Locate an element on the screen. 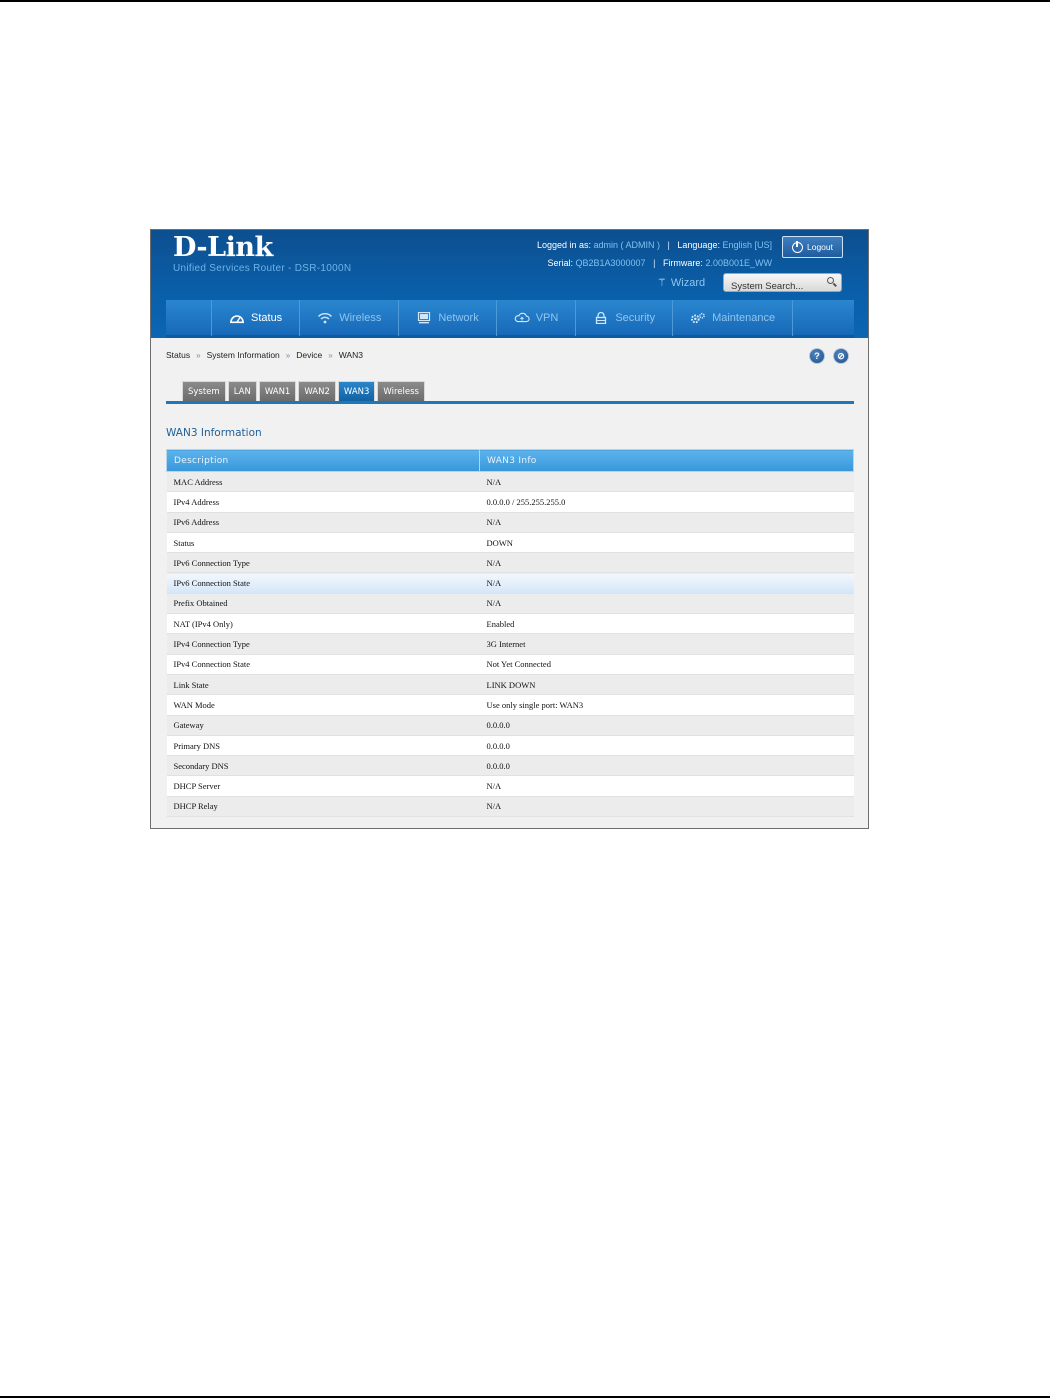 Image resolution: width=1050 pixels, height=1400 pixels. breadcrumb: Status » System Information » Device » WAN3 is located at coordinates (264, 355).